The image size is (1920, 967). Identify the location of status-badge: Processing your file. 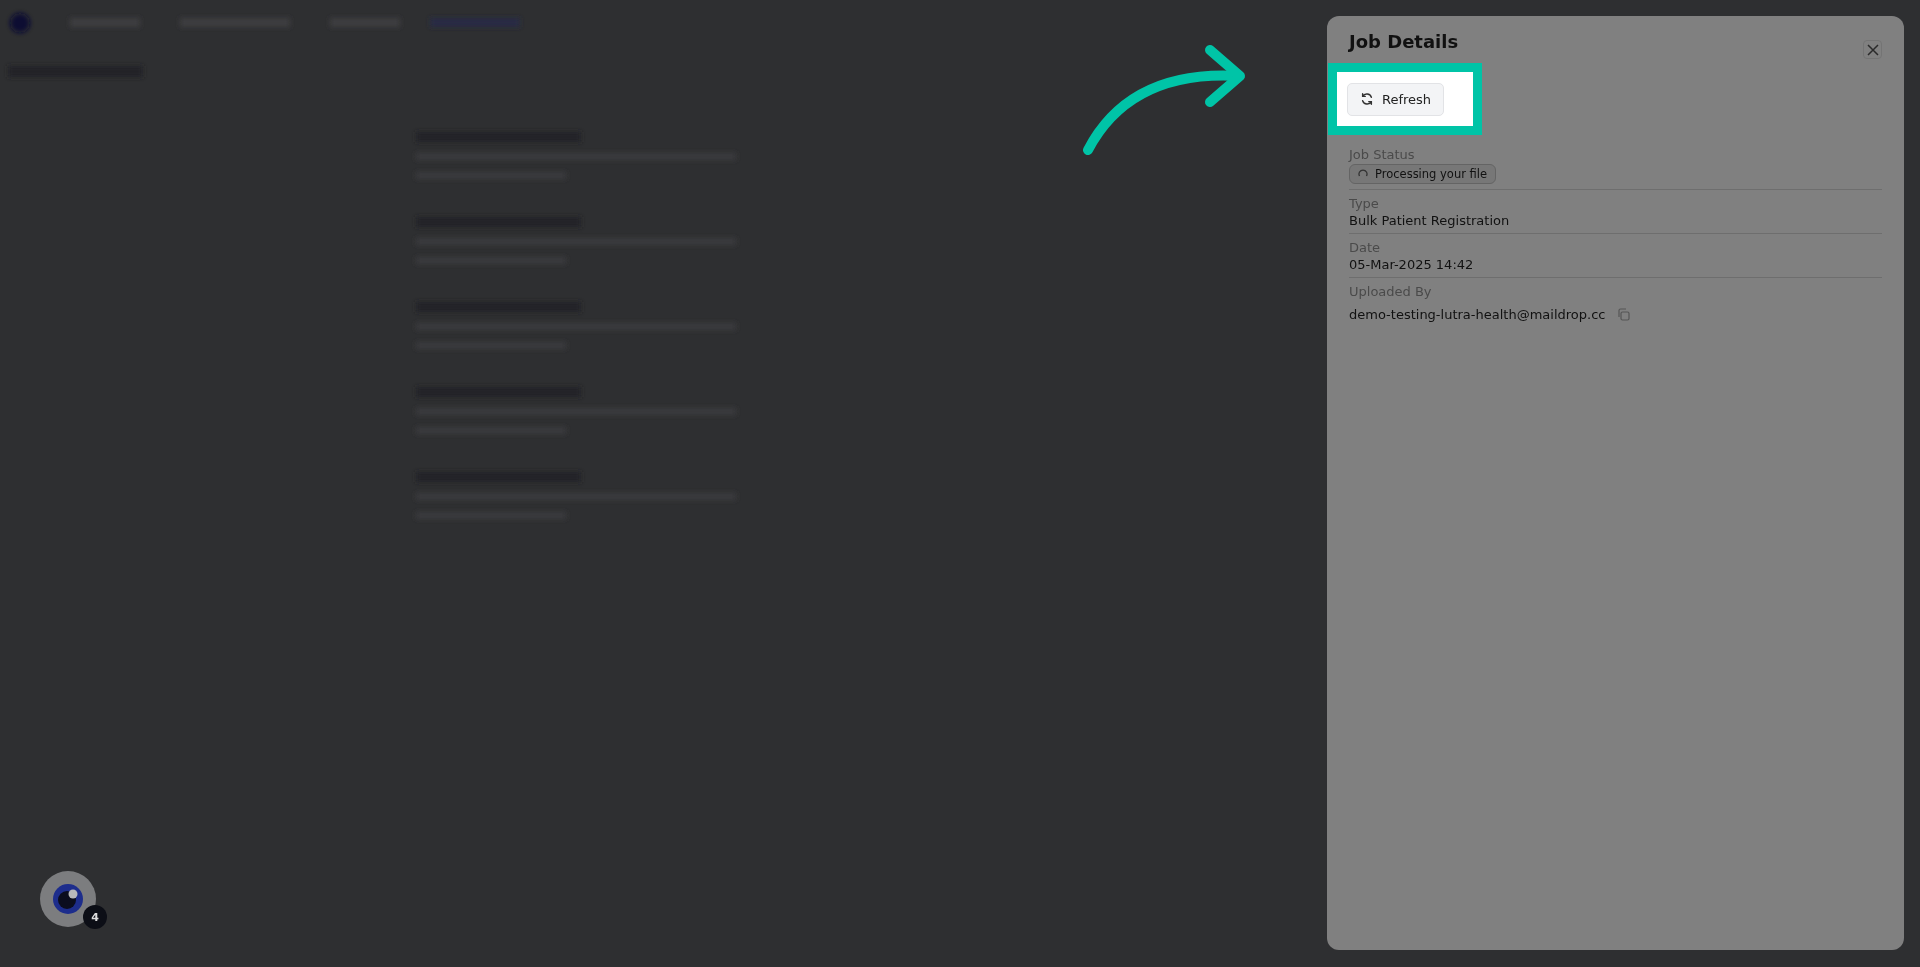
(1423, 174).